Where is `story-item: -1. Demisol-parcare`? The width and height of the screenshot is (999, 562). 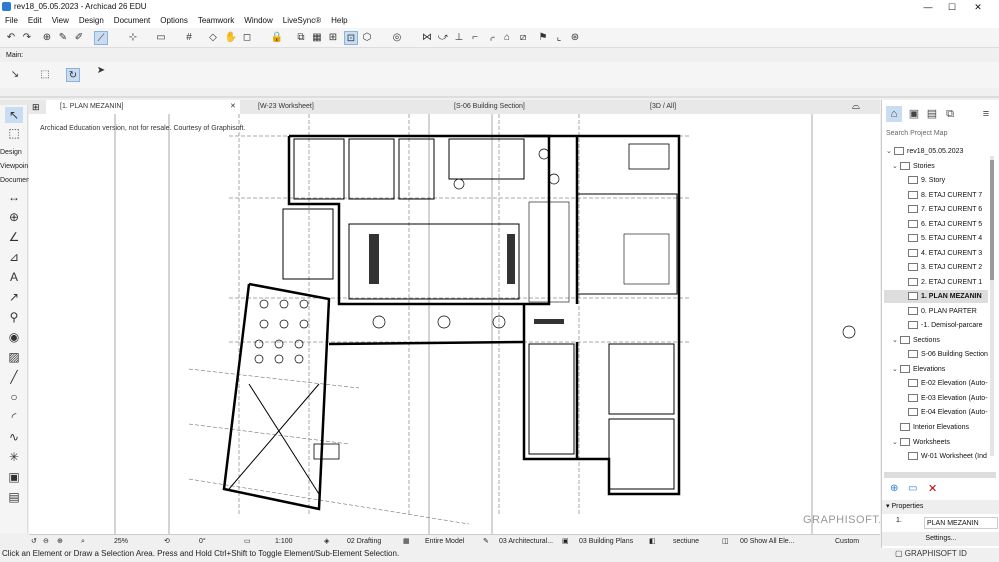 story-item: -1. Demisol-parcare is located at coordinates (945, 325).